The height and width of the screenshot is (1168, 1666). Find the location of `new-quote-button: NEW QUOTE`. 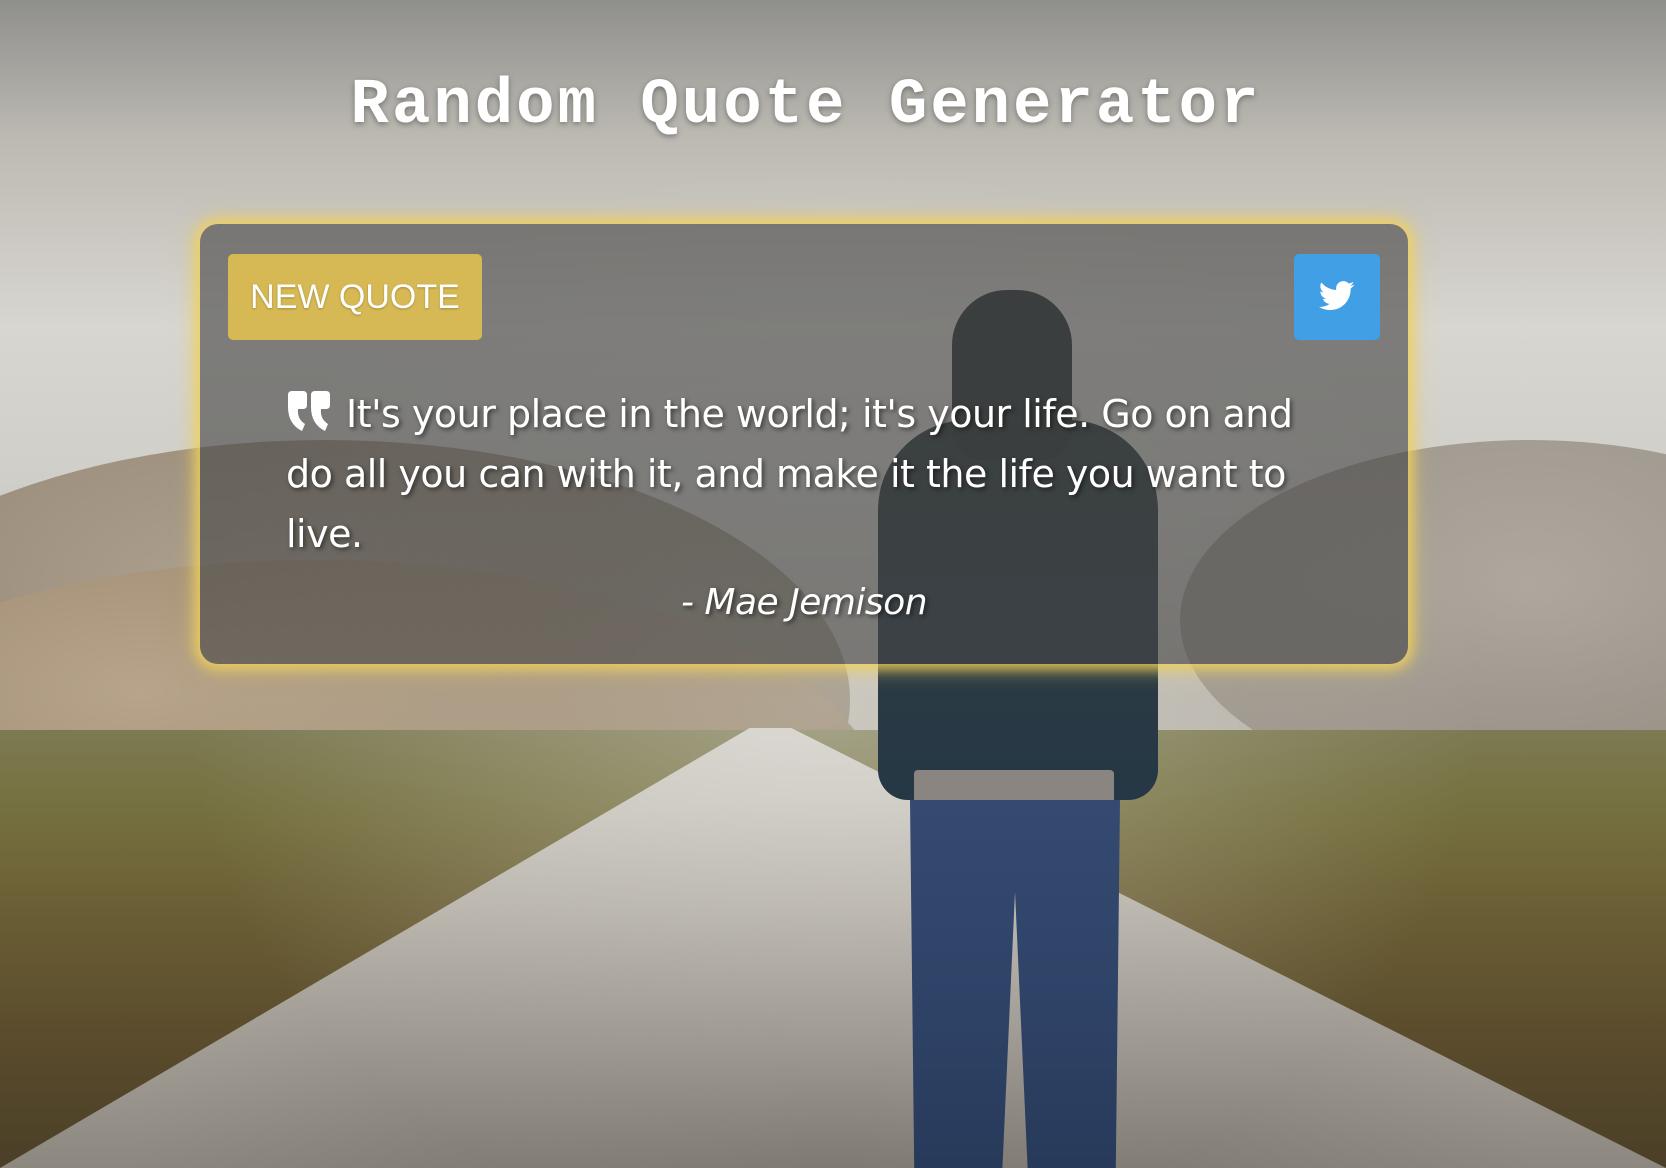

new-quote-button: NEW QUOTE is located at coordinates (355, 297).